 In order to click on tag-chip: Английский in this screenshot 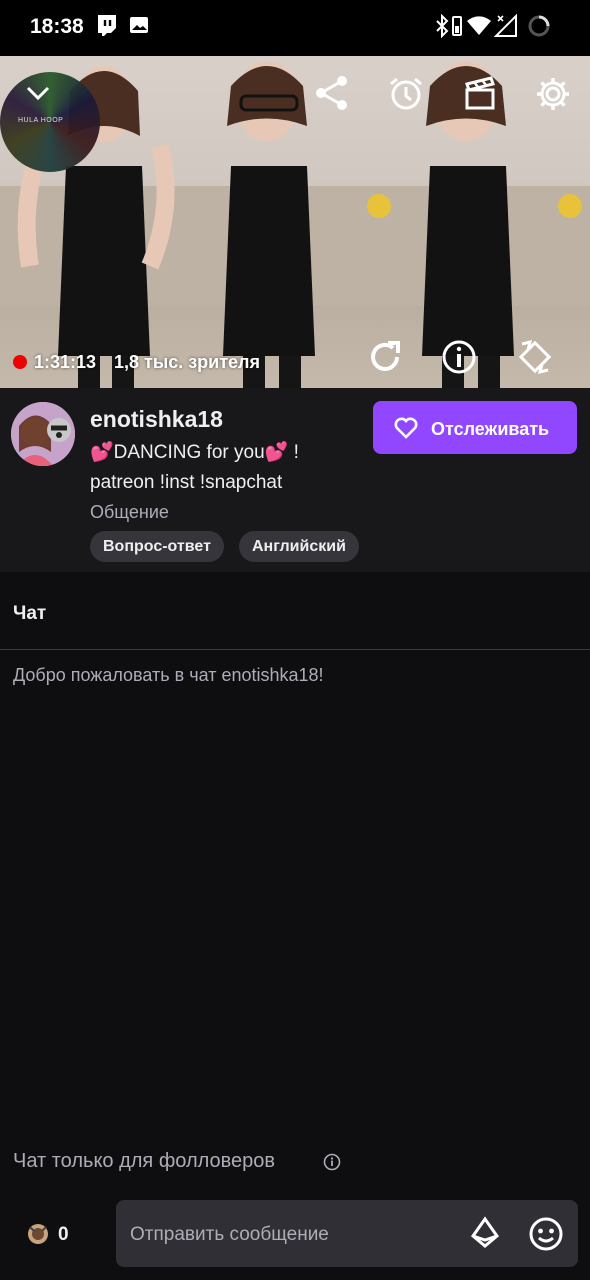, I will do `click(299, 546)`.